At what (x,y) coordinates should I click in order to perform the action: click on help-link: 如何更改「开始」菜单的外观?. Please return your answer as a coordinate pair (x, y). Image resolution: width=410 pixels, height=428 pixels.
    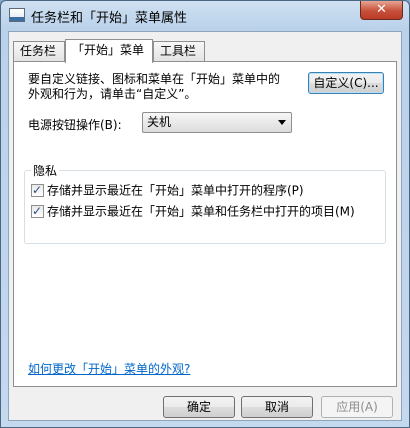
    Looking at the image, I should click on (109, 368).